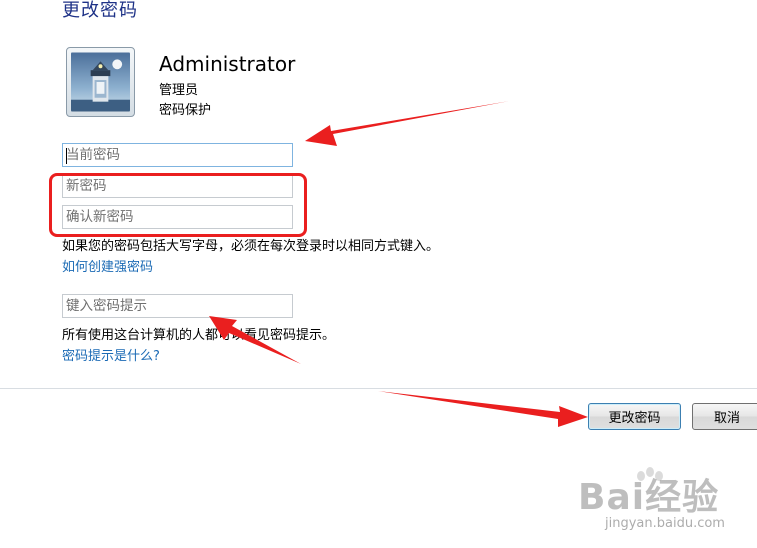  I want to click on account-protection-status: 密码保护, so click(185, 110).